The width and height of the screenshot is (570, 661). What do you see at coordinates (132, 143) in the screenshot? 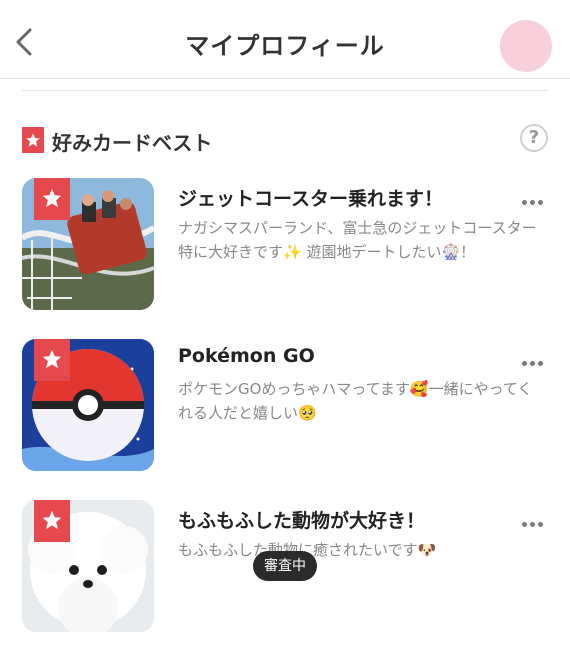
I see `section-title: 好みカードベスト` at bounding box center [132, 143].